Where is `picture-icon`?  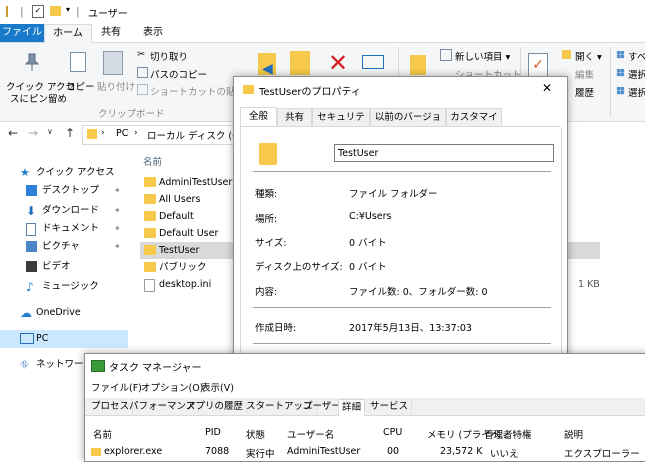
picture-icon is located at coordinates (31, 246).